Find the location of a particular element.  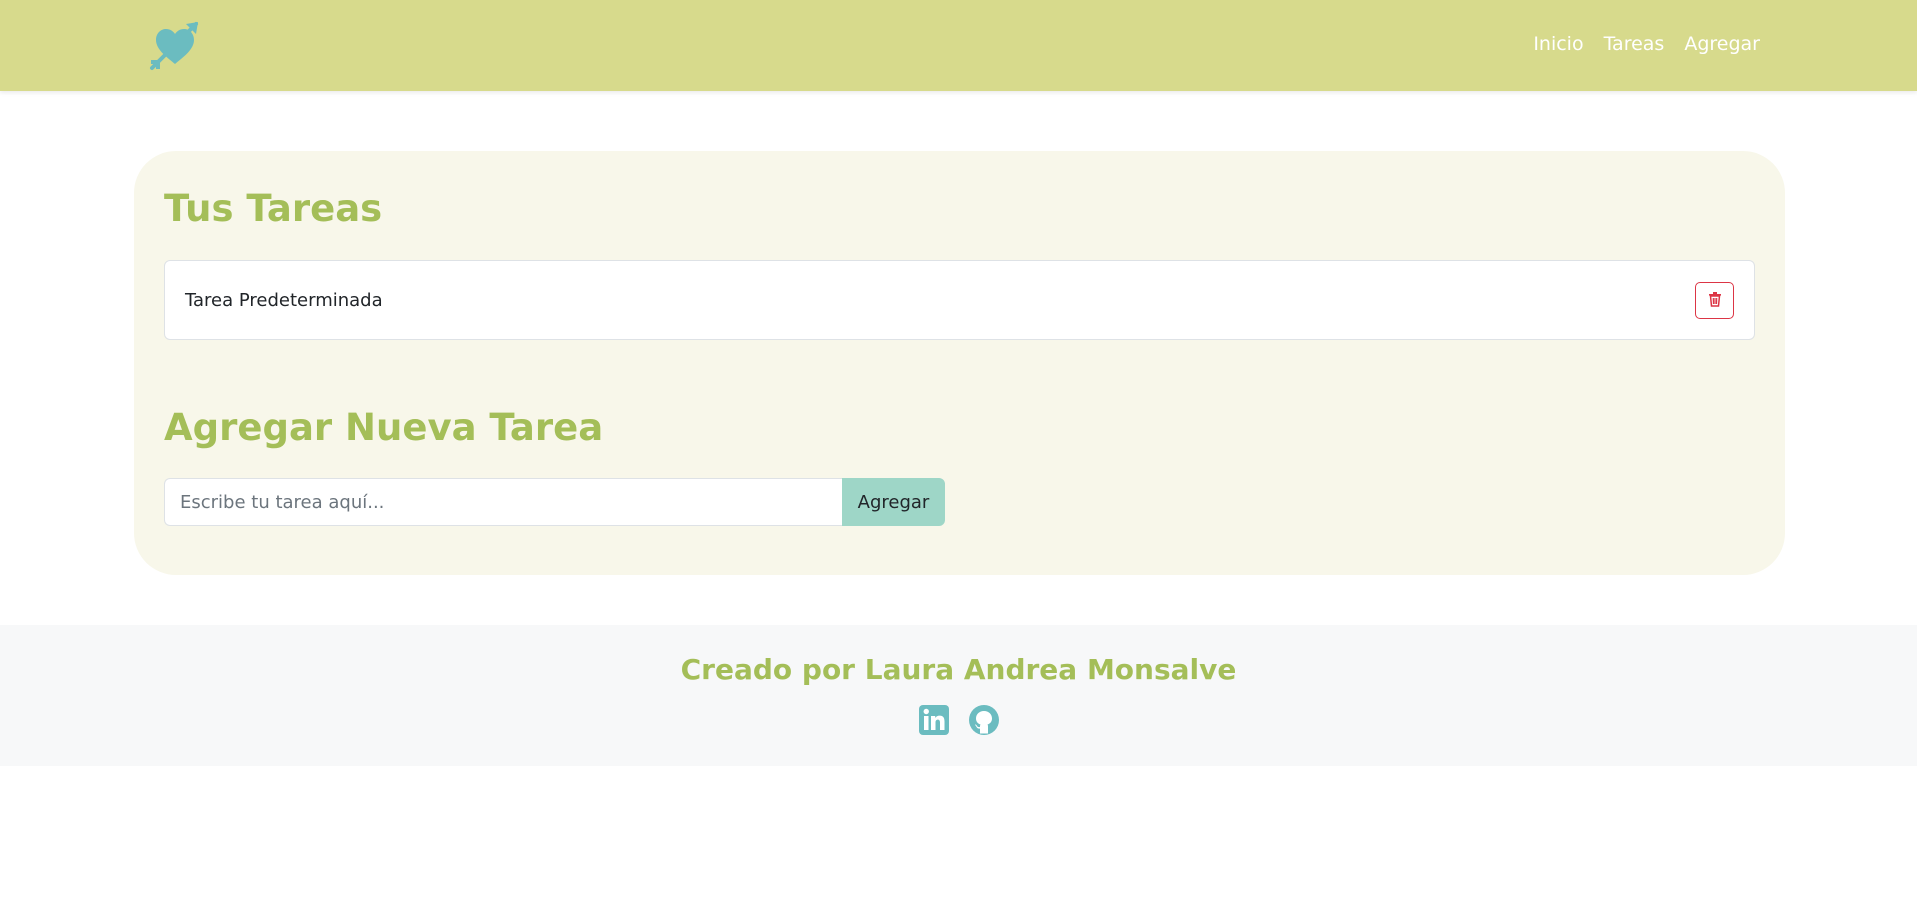

social-links is located at coordinates (959, 720).